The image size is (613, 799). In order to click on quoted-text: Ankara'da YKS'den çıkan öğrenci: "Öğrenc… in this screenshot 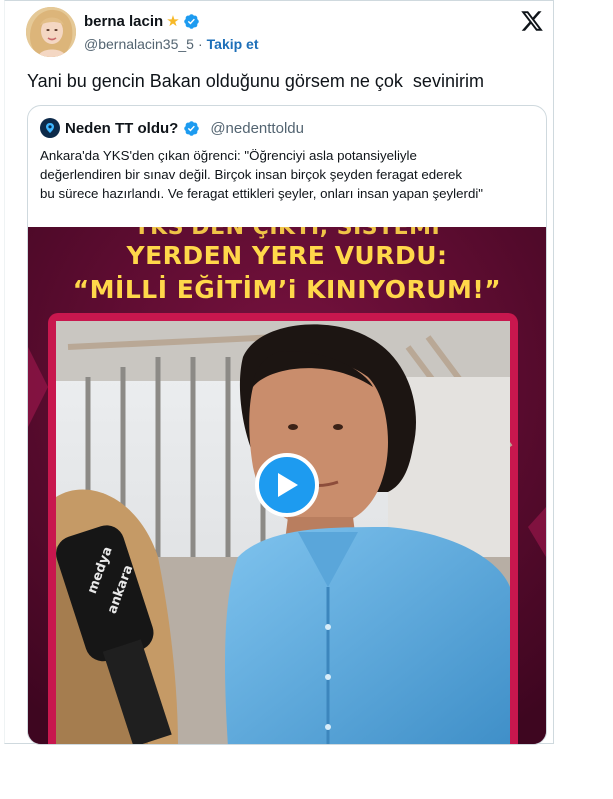, I will do `click(288, 174)`.